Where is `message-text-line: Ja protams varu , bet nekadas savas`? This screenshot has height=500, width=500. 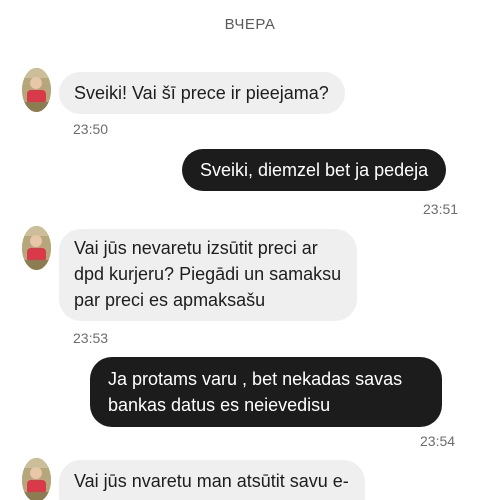
message-text-line: Ja protams varu , bet nekadas savas is located at coordinates (255, 379).